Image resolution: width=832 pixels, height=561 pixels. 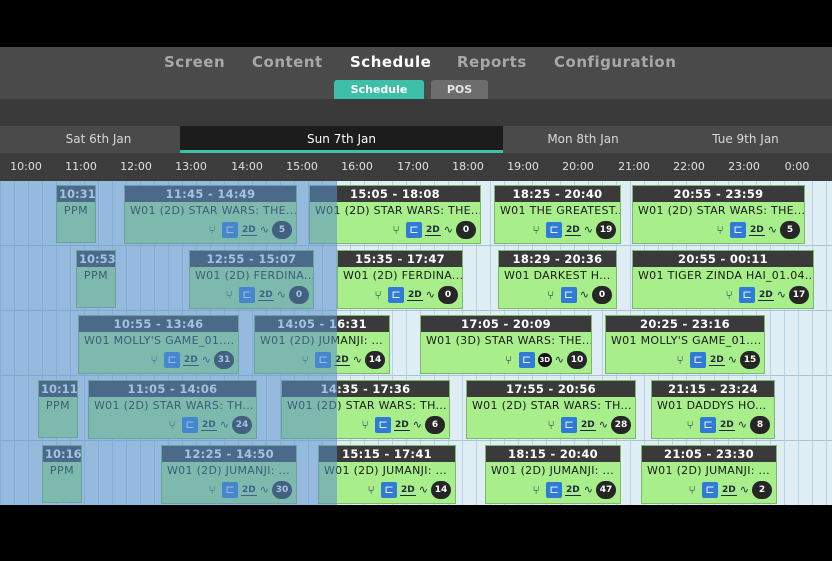 What do you see at coordinates (718, 194) in the screenshot?
I see `session-time: 20:55 - 23:59` at bounding box center [718, 194].